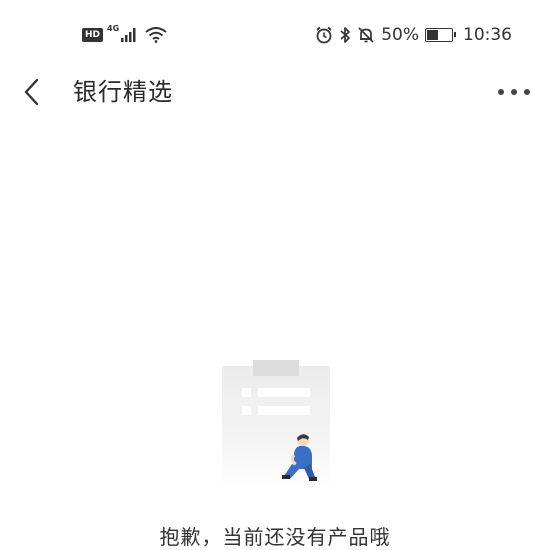 This screenshot has height=550, width=550. I want to click on more-options-button, so click(514, 92).